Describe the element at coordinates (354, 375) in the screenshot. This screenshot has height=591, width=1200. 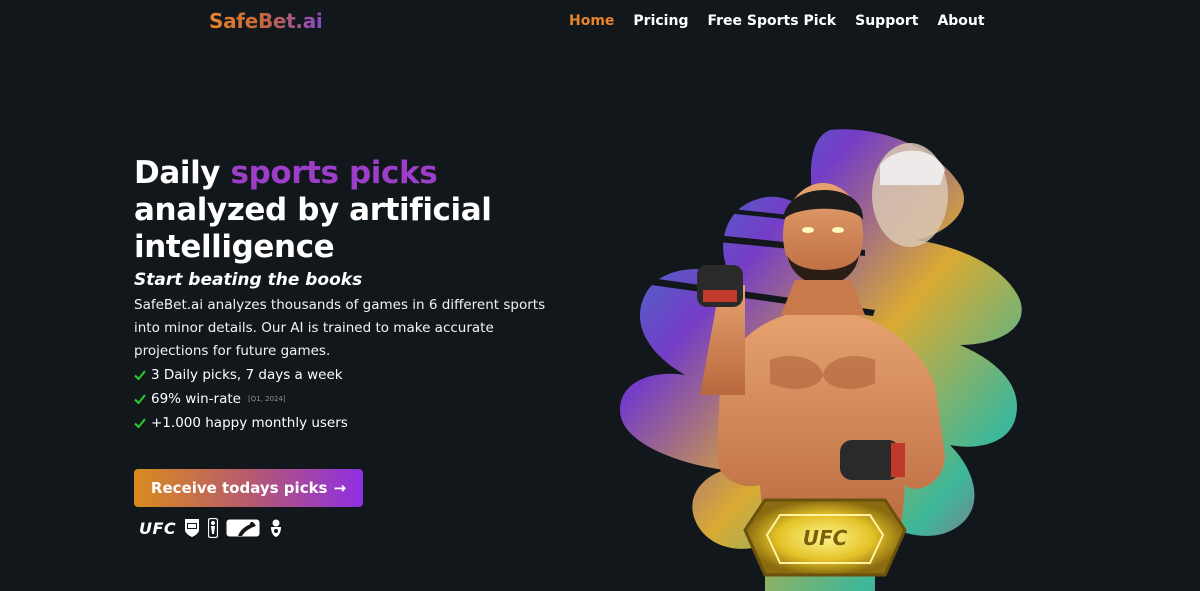
I see `feature-item: 3 Daily picks, 7 days a week` at that location.